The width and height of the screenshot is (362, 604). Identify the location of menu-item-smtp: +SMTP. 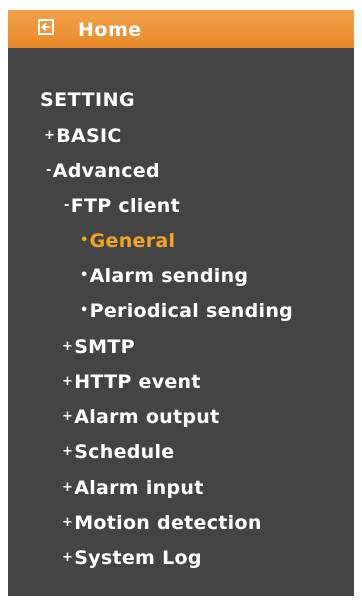
(98, 347).